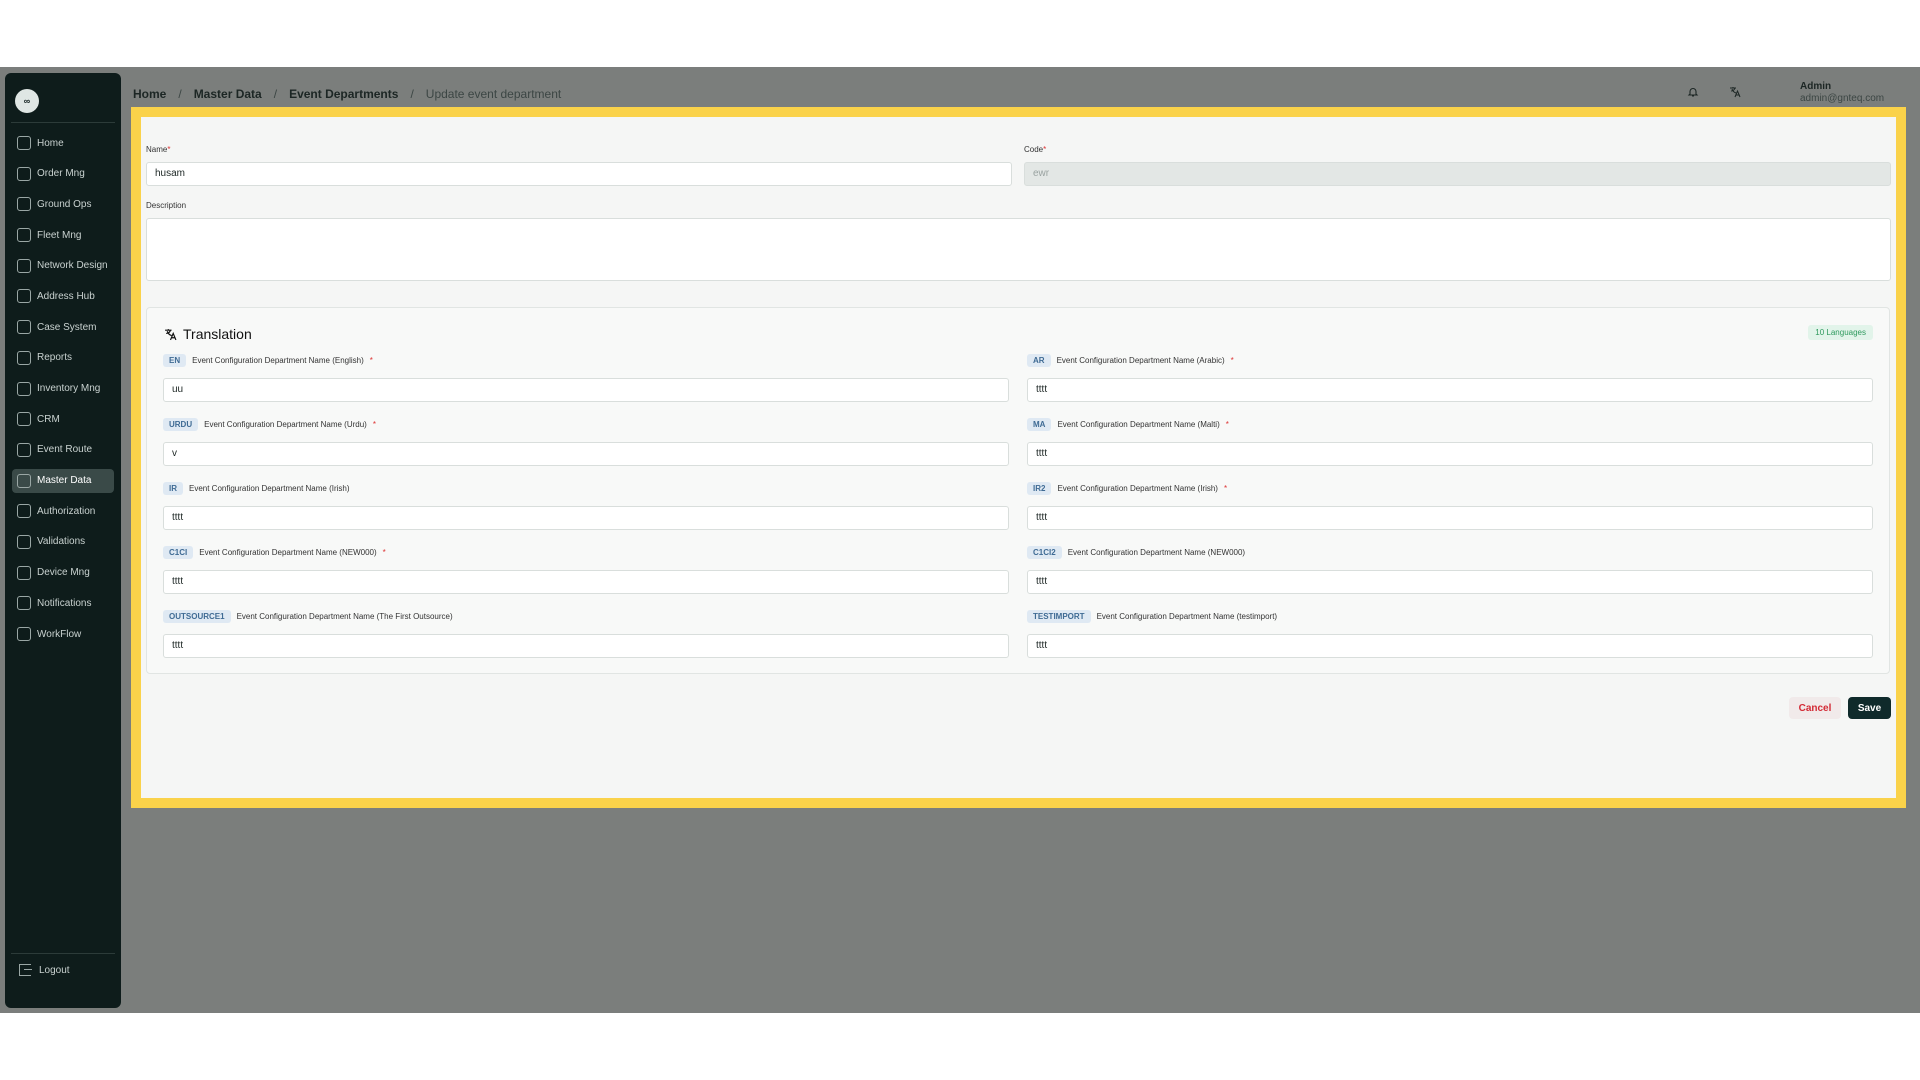 This screenshot has height=1080, width=1920. I want to click on sidebar-item-master-data: Master Data, so click(63, 480).